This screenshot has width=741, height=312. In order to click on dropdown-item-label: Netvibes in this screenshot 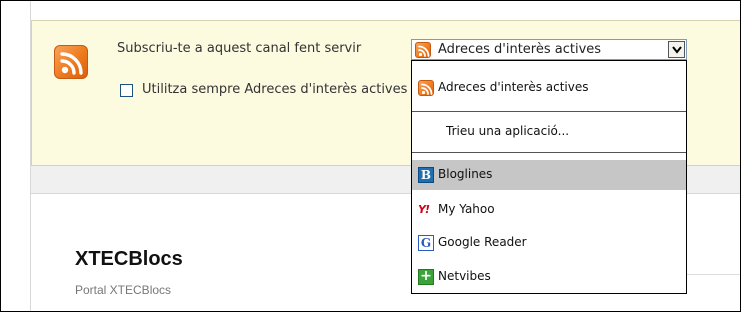, I will do `click(464, 276)`.